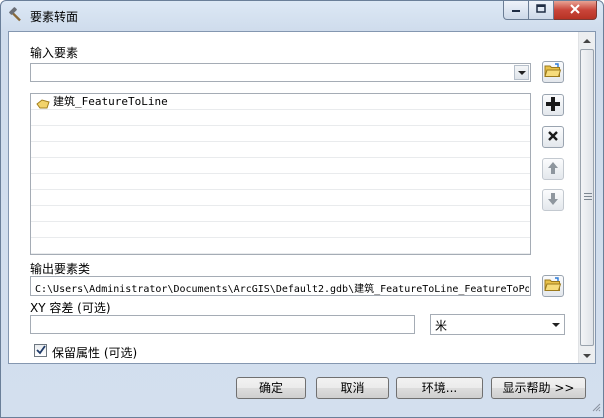 This screenshot has height=418, width=604. I want to click on down-arrow-icon, so click(553, 200).